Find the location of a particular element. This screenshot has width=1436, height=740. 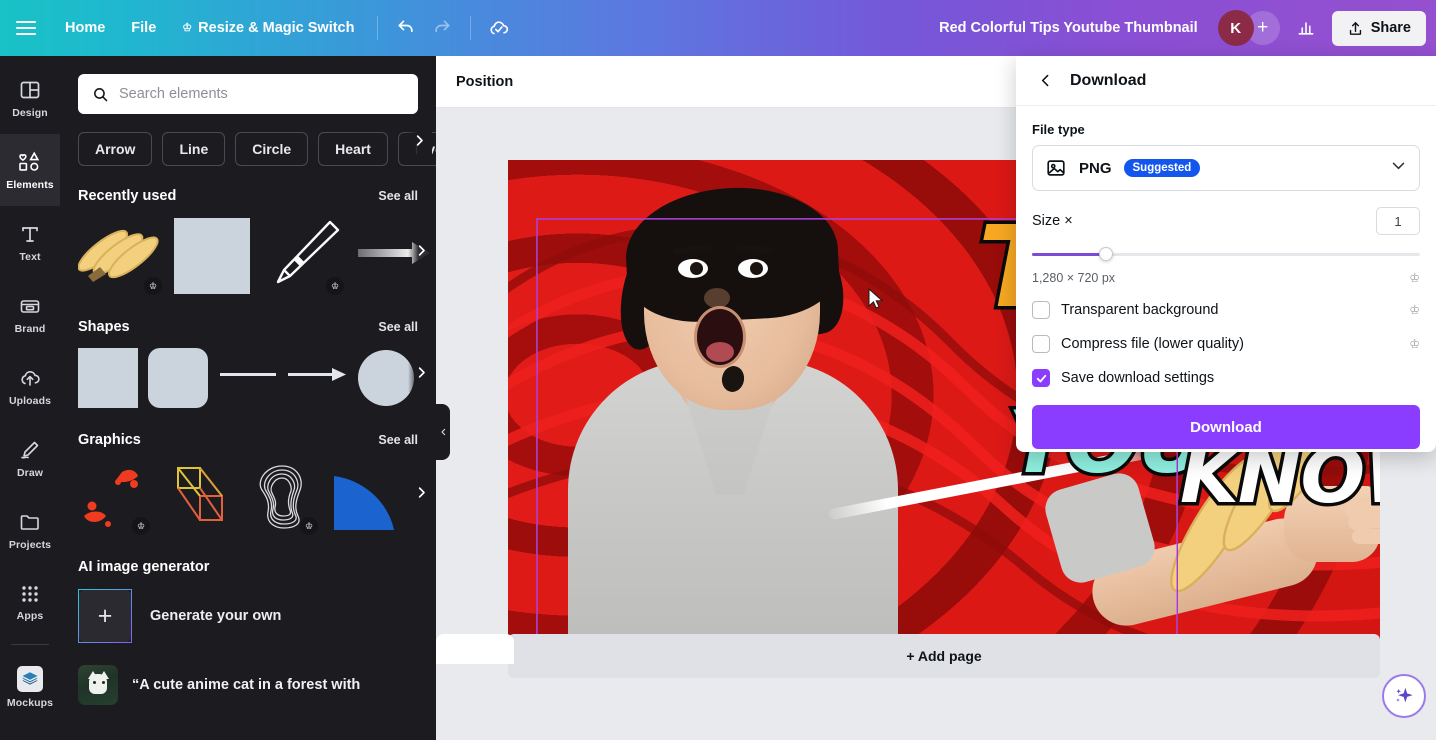

chip-heart: Heart is located at coordinates (353, 149).